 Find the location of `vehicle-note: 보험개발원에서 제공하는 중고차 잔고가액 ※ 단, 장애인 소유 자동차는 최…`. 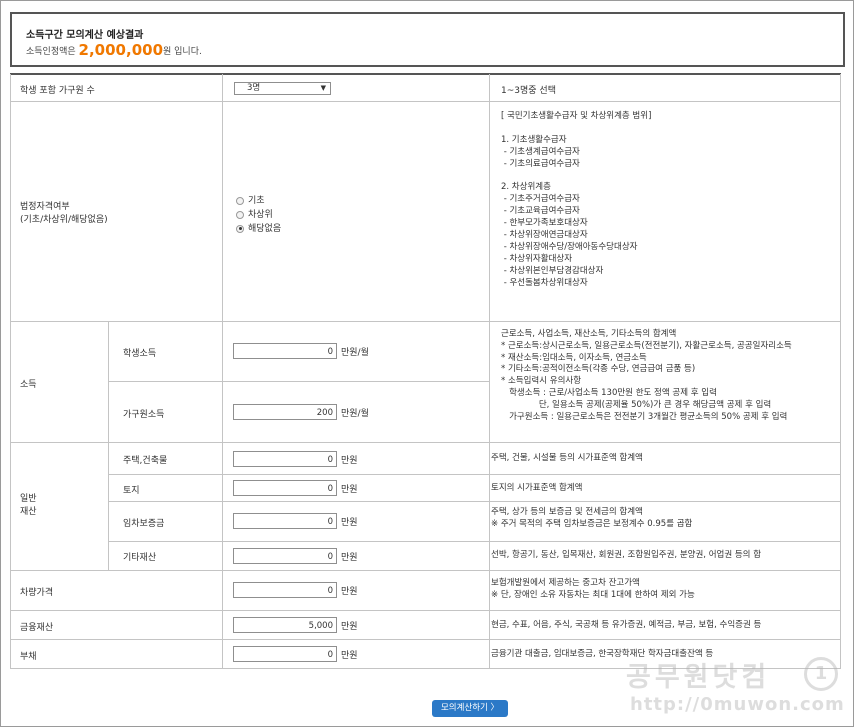

vehicle-note: 보험개발원에서 제공하는 중고차 잔고가액 ※ 단, 장애인 소유 자동차는 최… is located at coordinates (593, 589).